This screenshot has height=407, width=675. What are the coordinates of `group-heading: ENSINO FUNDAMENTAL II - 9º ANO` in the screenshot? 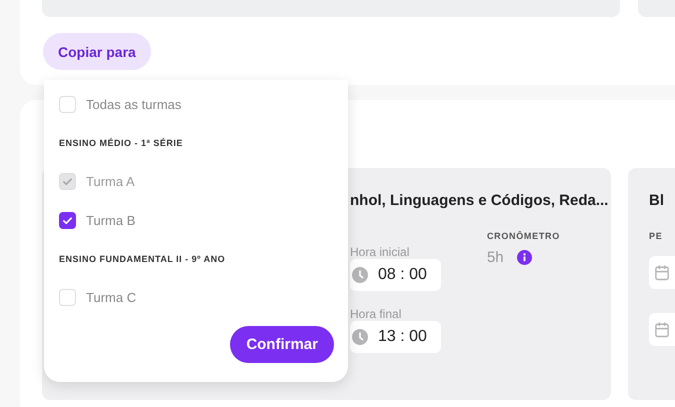 It's located at (142, 259).